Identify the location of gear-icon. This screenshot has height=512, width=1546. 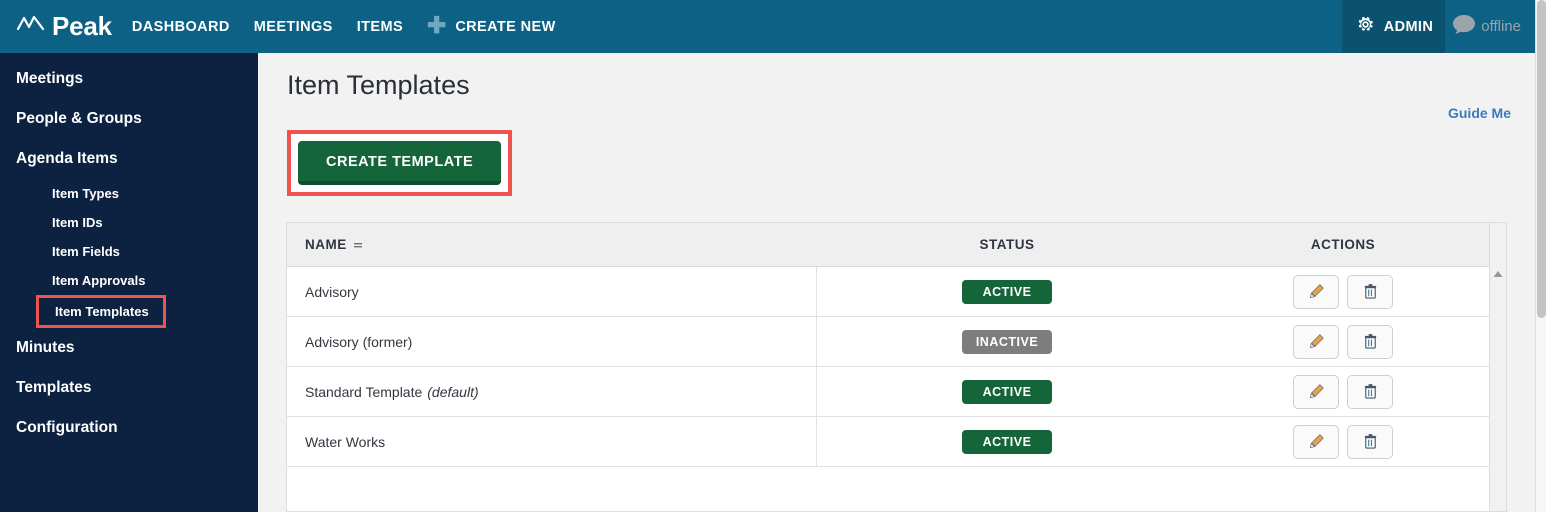
(1365, 27).